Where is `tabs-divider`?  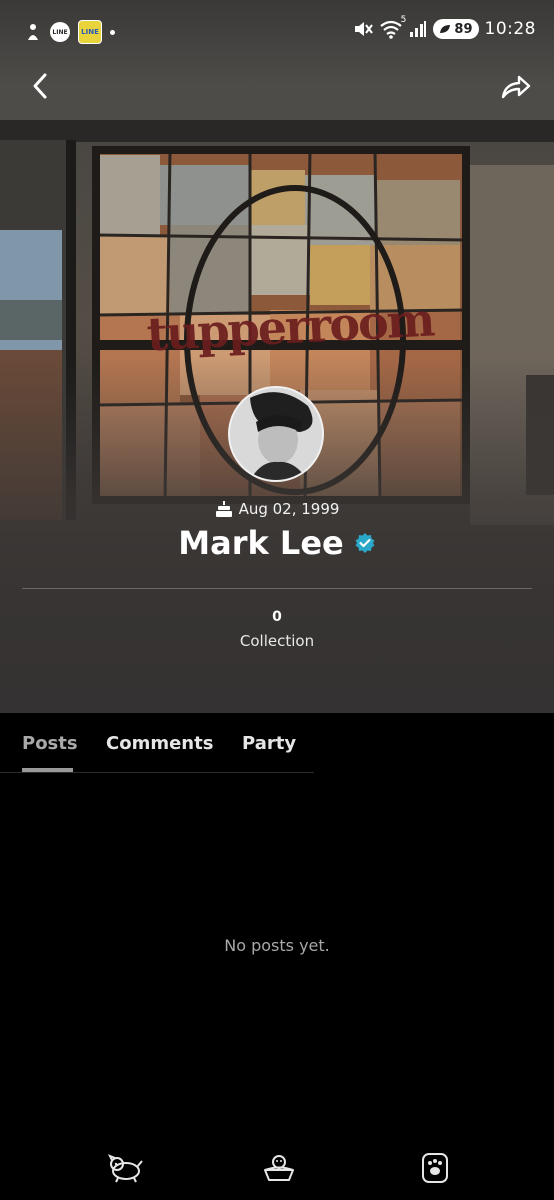
tabs-divider is located at coordinates (157, 772).